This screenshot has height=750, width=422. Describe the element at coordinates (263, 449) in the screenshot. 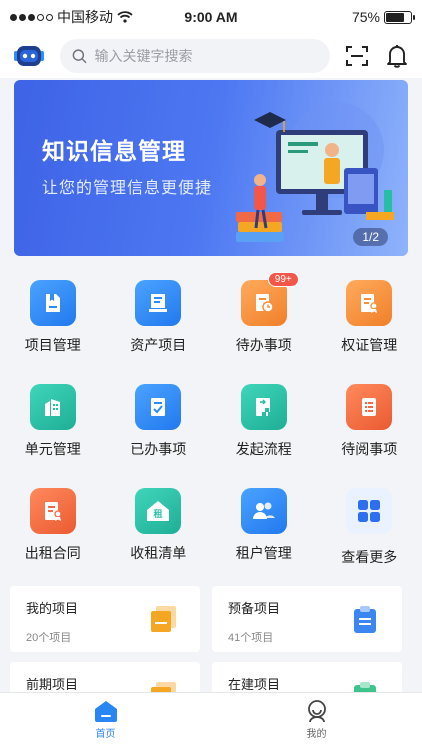

I see `grid-label: 发起流程` at that location.